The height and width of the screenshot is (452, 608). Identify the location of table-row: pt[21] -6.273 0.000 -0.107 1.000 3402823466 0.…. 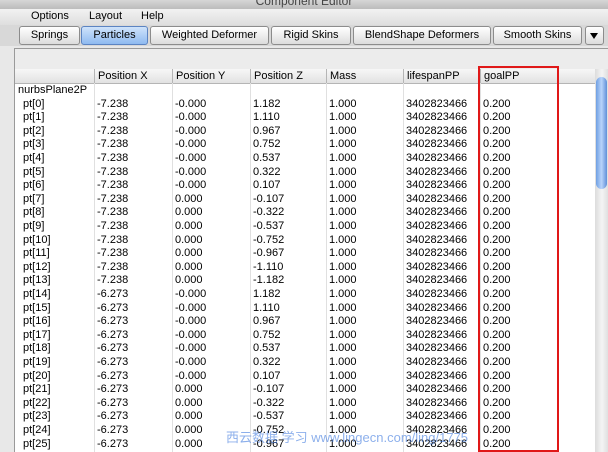
(305, 390).